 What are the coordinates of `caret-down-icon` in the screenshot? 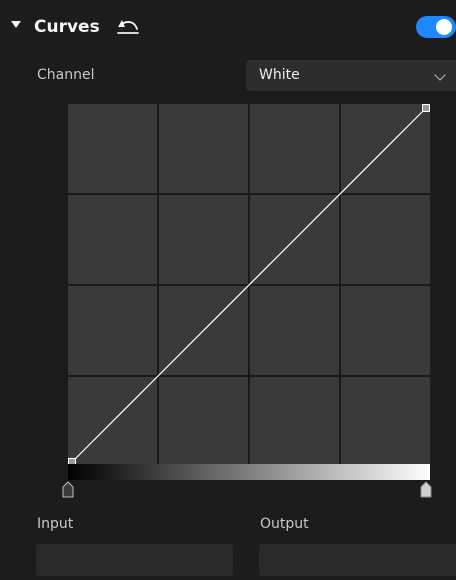 It's located at (16, 24).